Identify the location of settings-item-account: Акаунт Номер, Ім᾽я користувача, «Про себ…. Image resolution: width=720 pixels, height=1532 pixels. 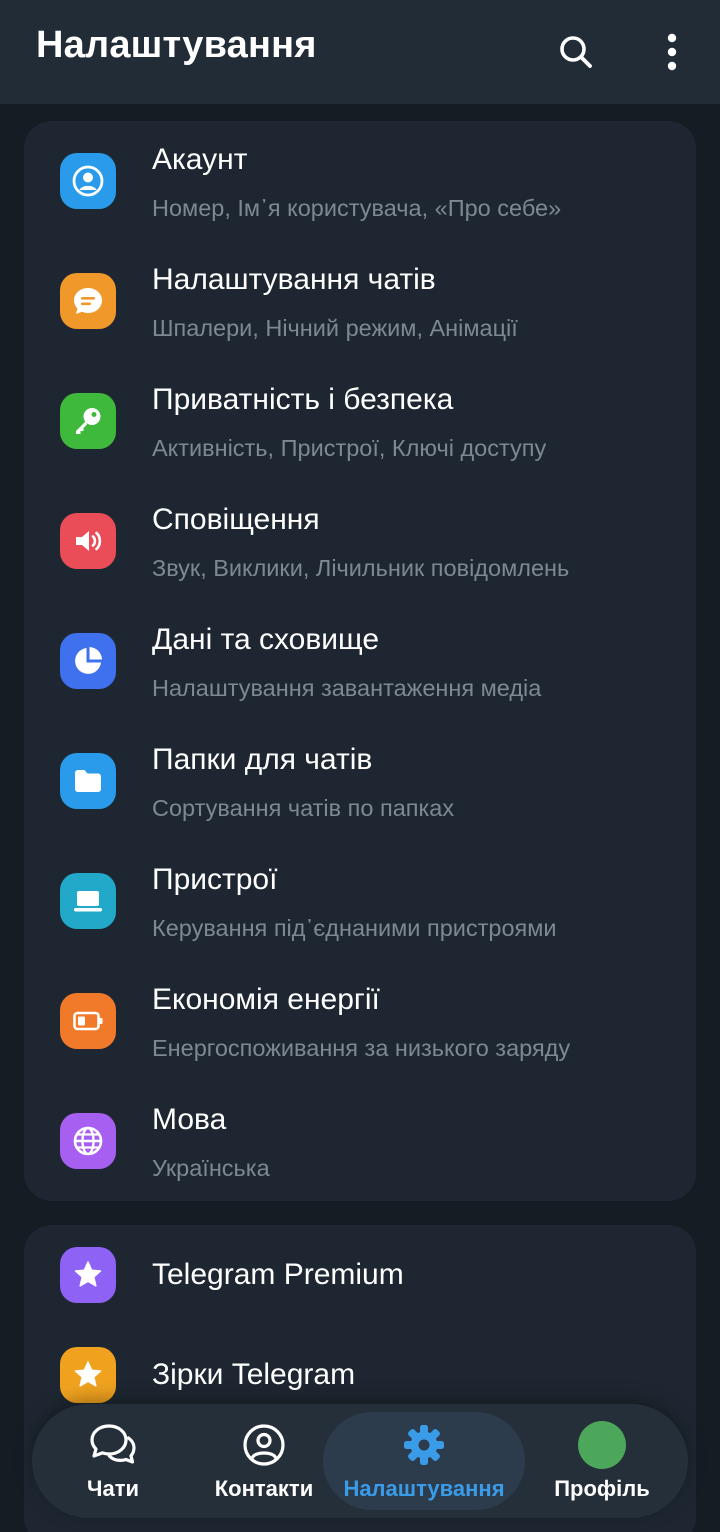
(360, 181).